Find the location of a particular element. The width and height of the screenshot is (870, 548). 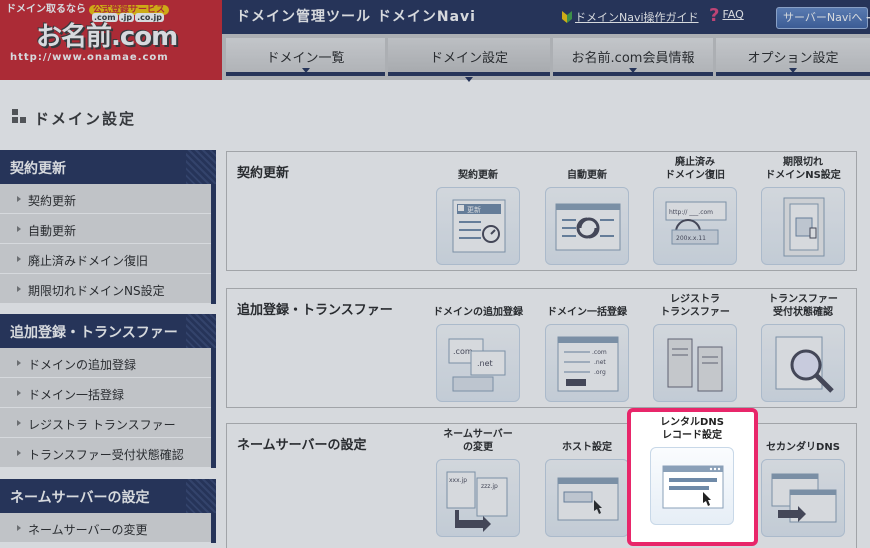

rental-dns-icon is located at coordinates (692, 486).